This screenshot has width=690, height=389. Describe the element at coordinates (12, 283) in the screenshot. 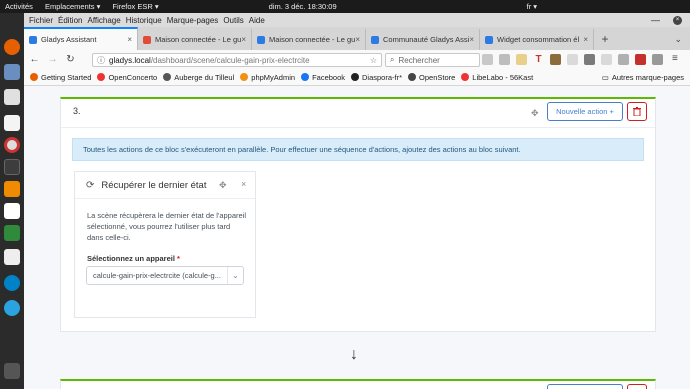

I see `nextcloud-icon` at that location.